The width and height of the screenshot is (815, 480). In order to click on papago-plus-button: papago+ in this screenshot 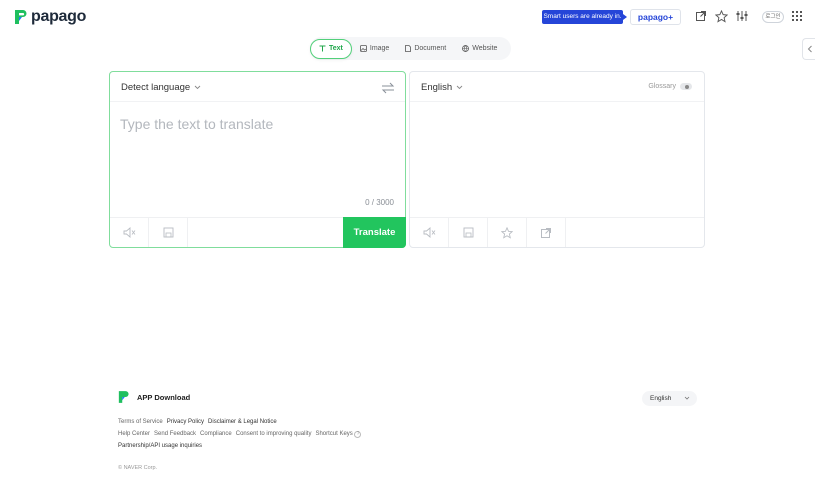, I will do `click(655, 17)`.